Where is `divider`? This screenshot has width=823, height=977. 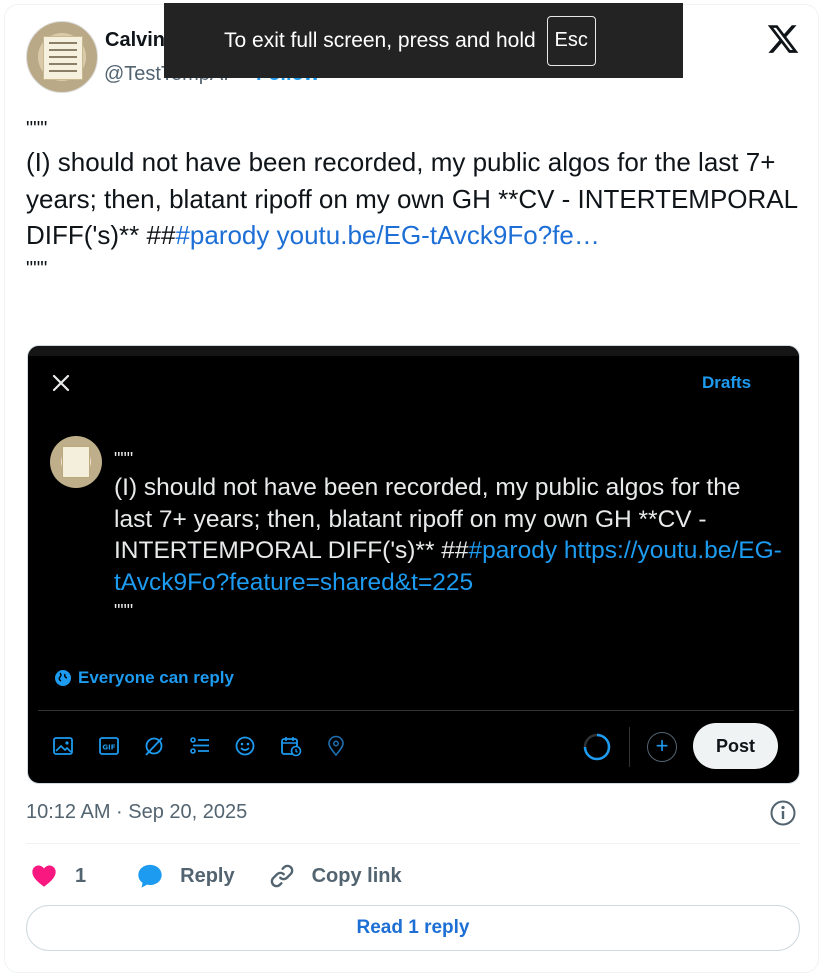
divider is located at coordinates (413, 843).